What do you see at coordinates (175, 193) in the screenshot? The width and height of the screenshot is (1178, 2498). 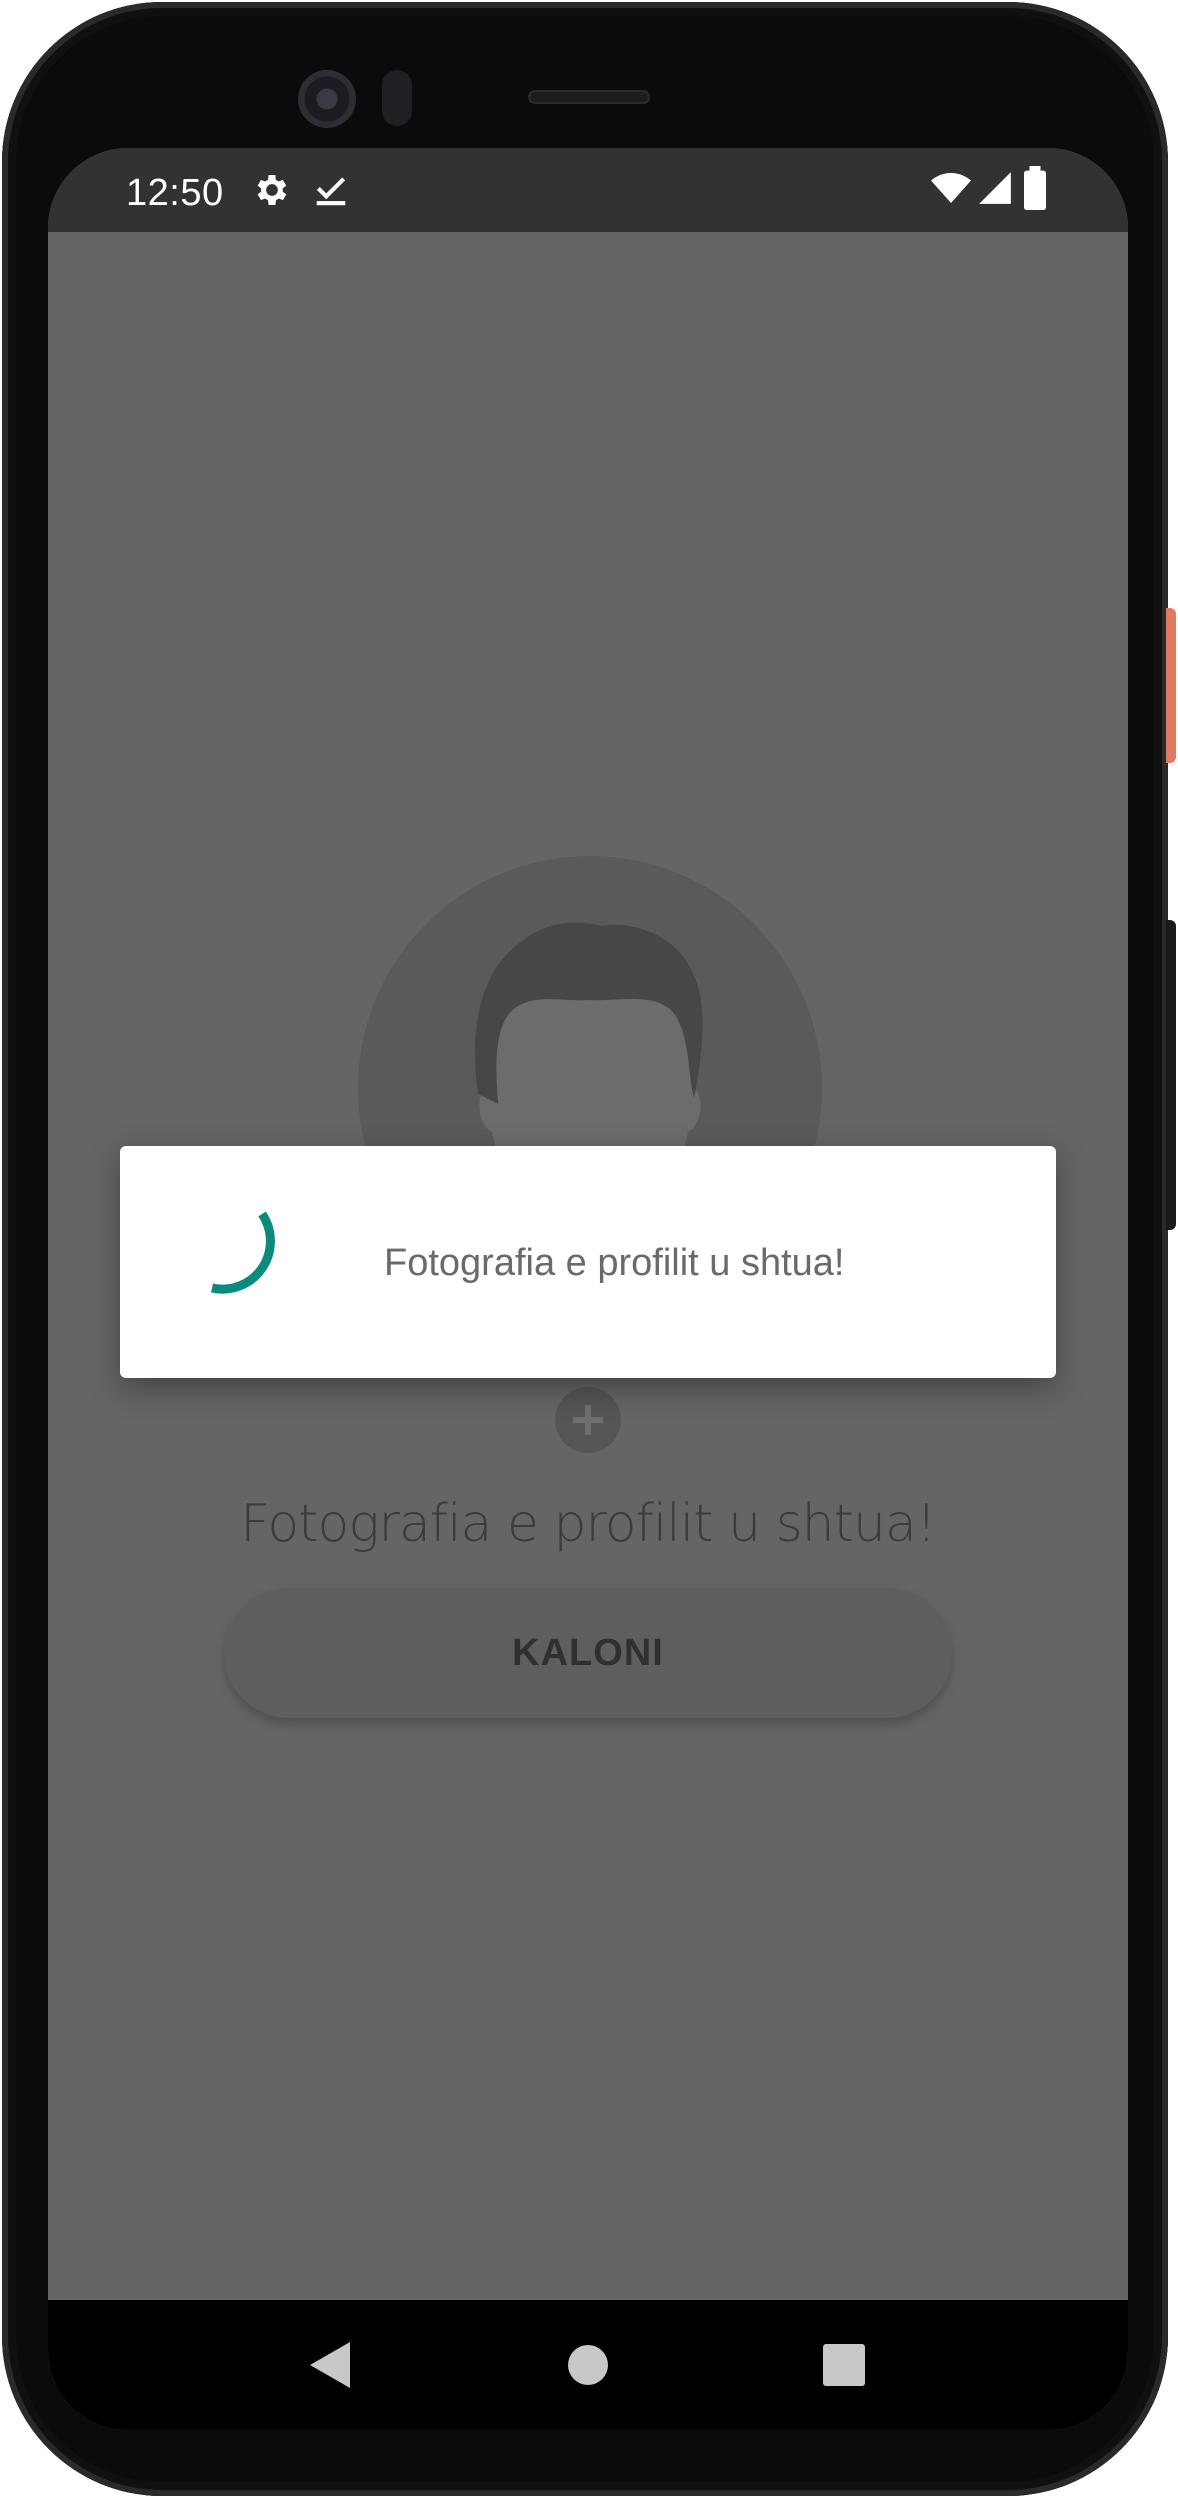 I see `status-time: 12:50` at bounding box center [175, 193].